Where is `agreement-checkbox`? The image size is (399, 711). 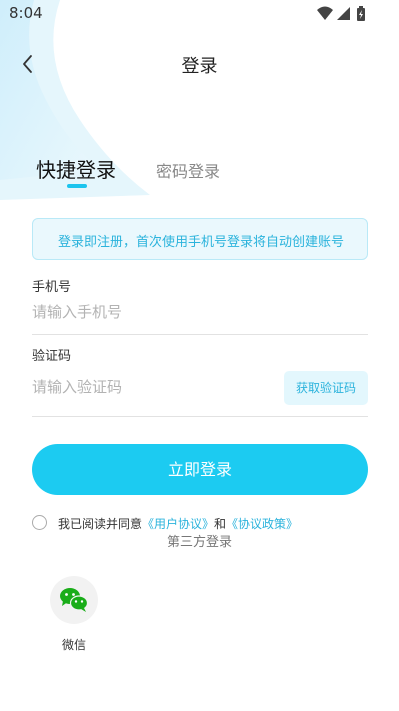 agreement-checkbox is located at coordinates (39, 522).